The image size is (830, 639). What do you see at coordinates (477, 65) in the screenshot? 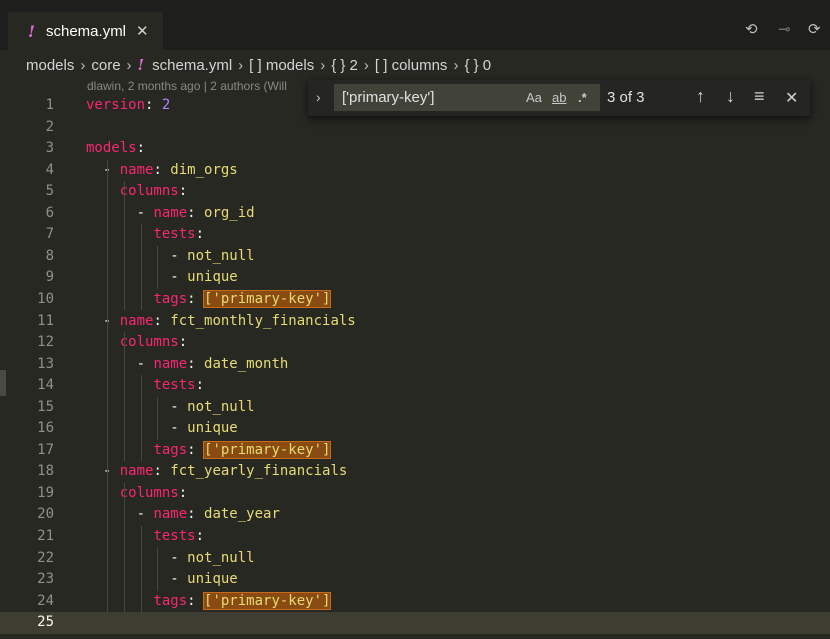
I see `breadcrumb-item: { } 0` at bounding box center [477, 65].